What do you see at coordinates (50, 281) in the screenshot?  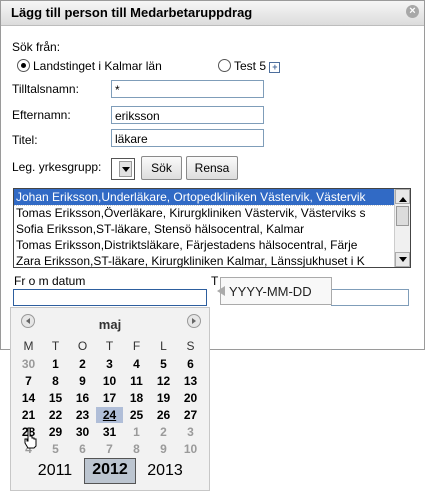 I see `from-date-label: Fr o m datum` at bounding box center [50, 281].